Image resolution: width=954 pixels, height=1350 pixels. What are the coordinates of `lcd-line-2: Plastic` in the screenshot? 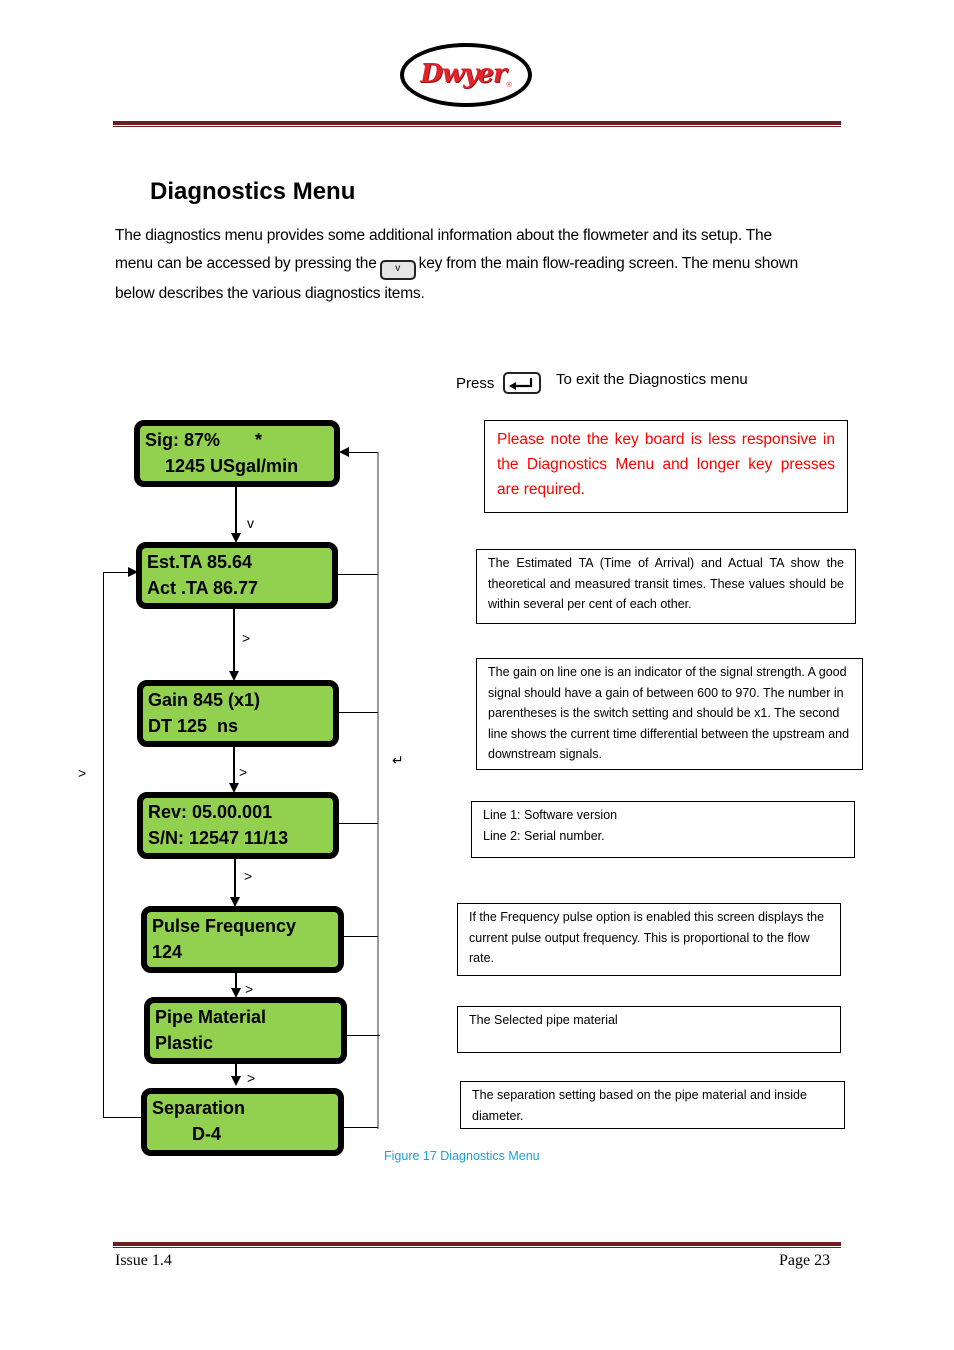 It's located at (184, 1043).